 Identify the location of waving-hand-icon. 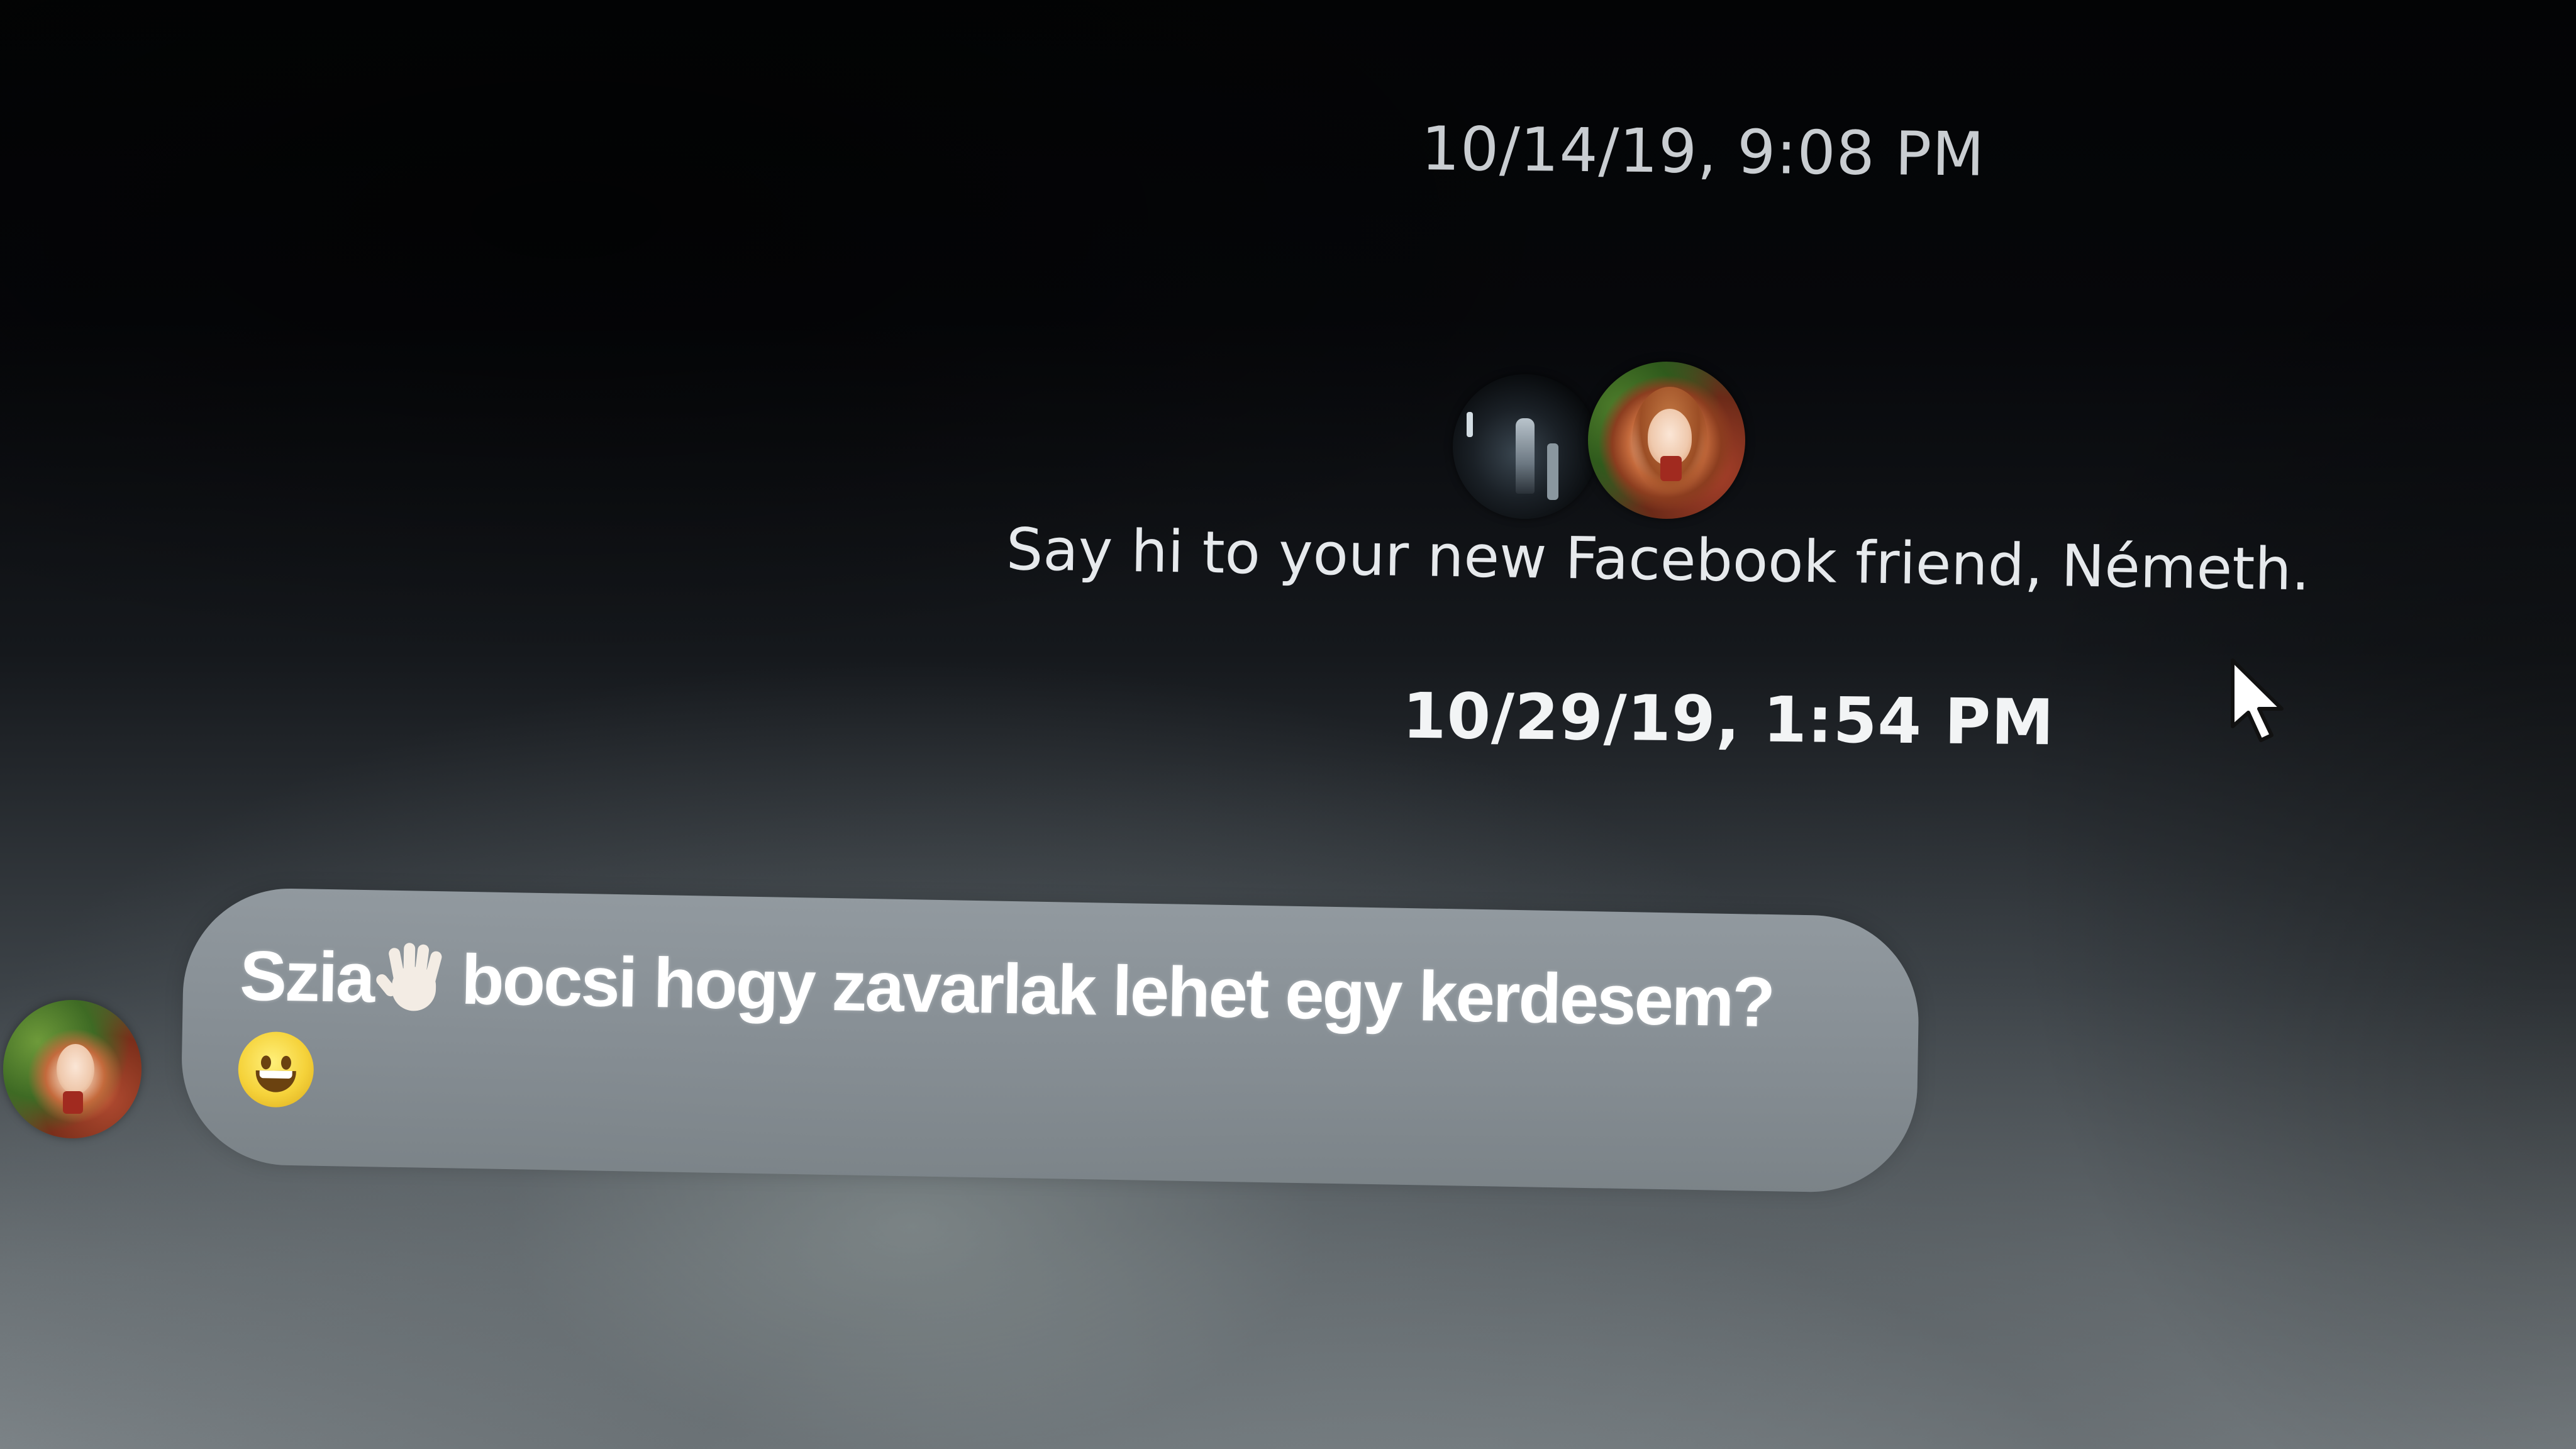
(411, 977).